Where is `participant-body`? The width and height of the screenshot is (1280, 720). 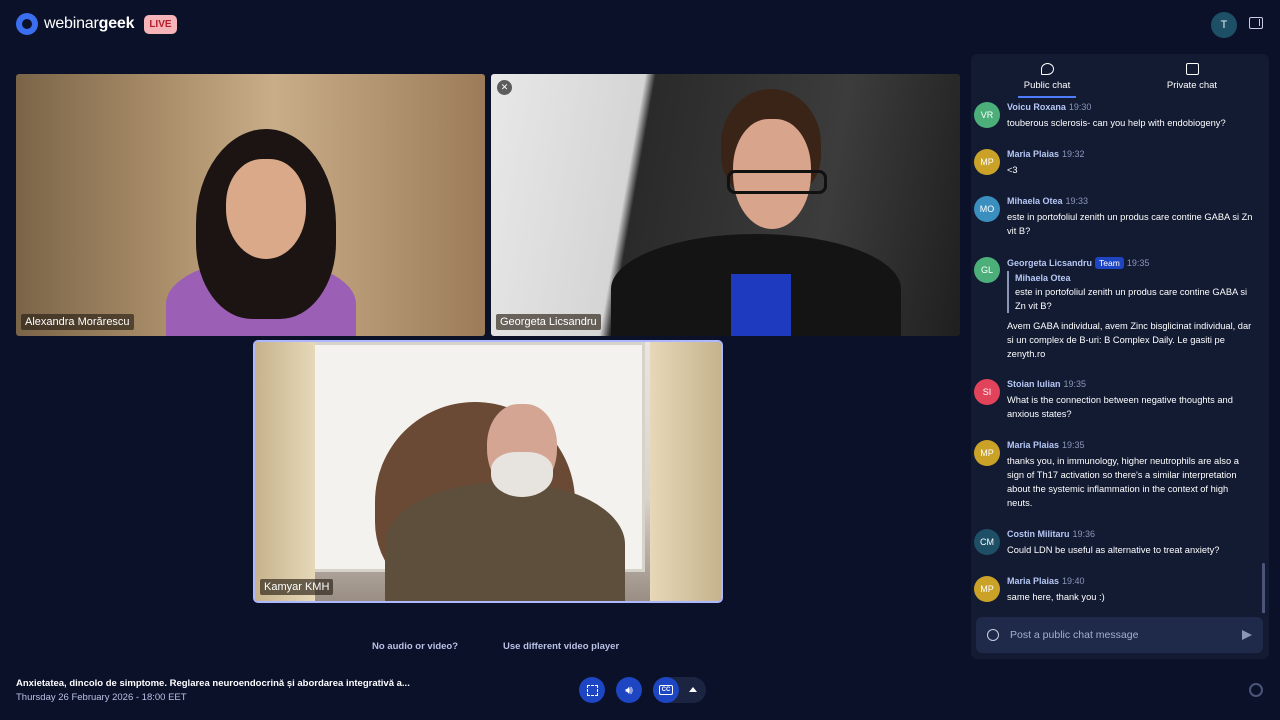 participant-body is located at coordinates (505, 541).